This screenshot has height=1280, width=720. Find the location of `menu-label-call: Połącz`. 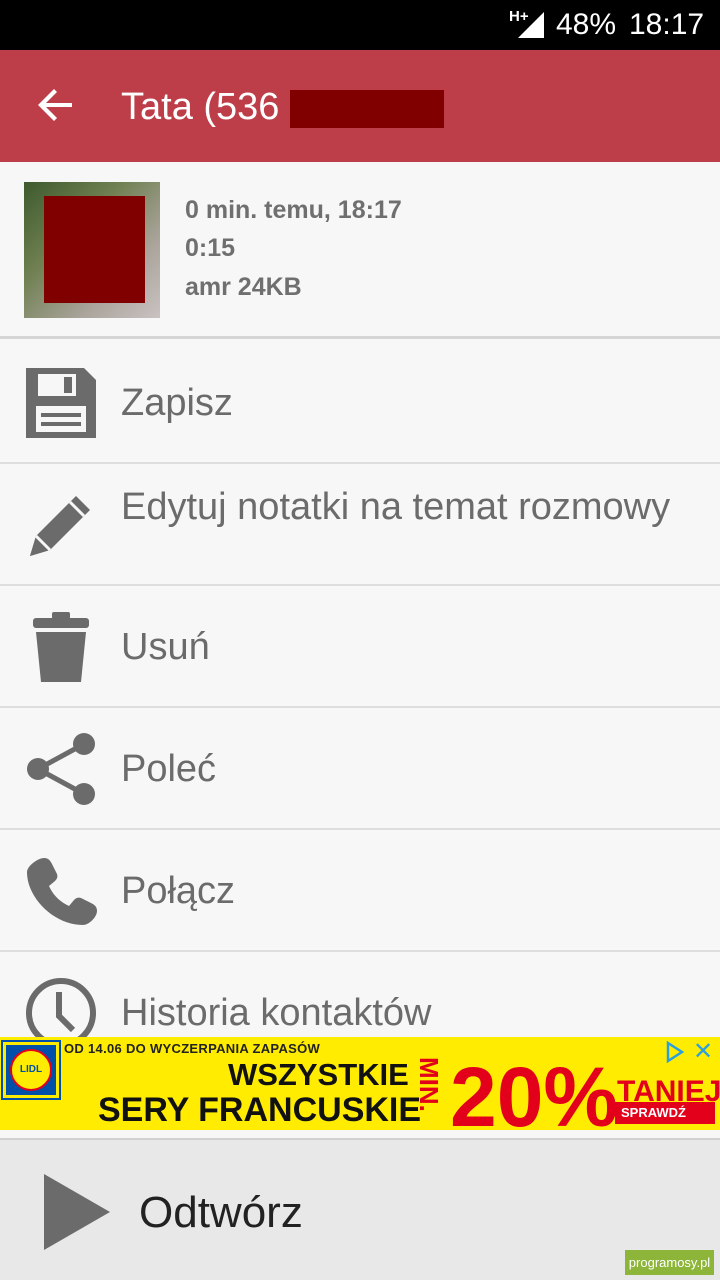

menu-label-call: Połącz is located at coordinates (178, 891).